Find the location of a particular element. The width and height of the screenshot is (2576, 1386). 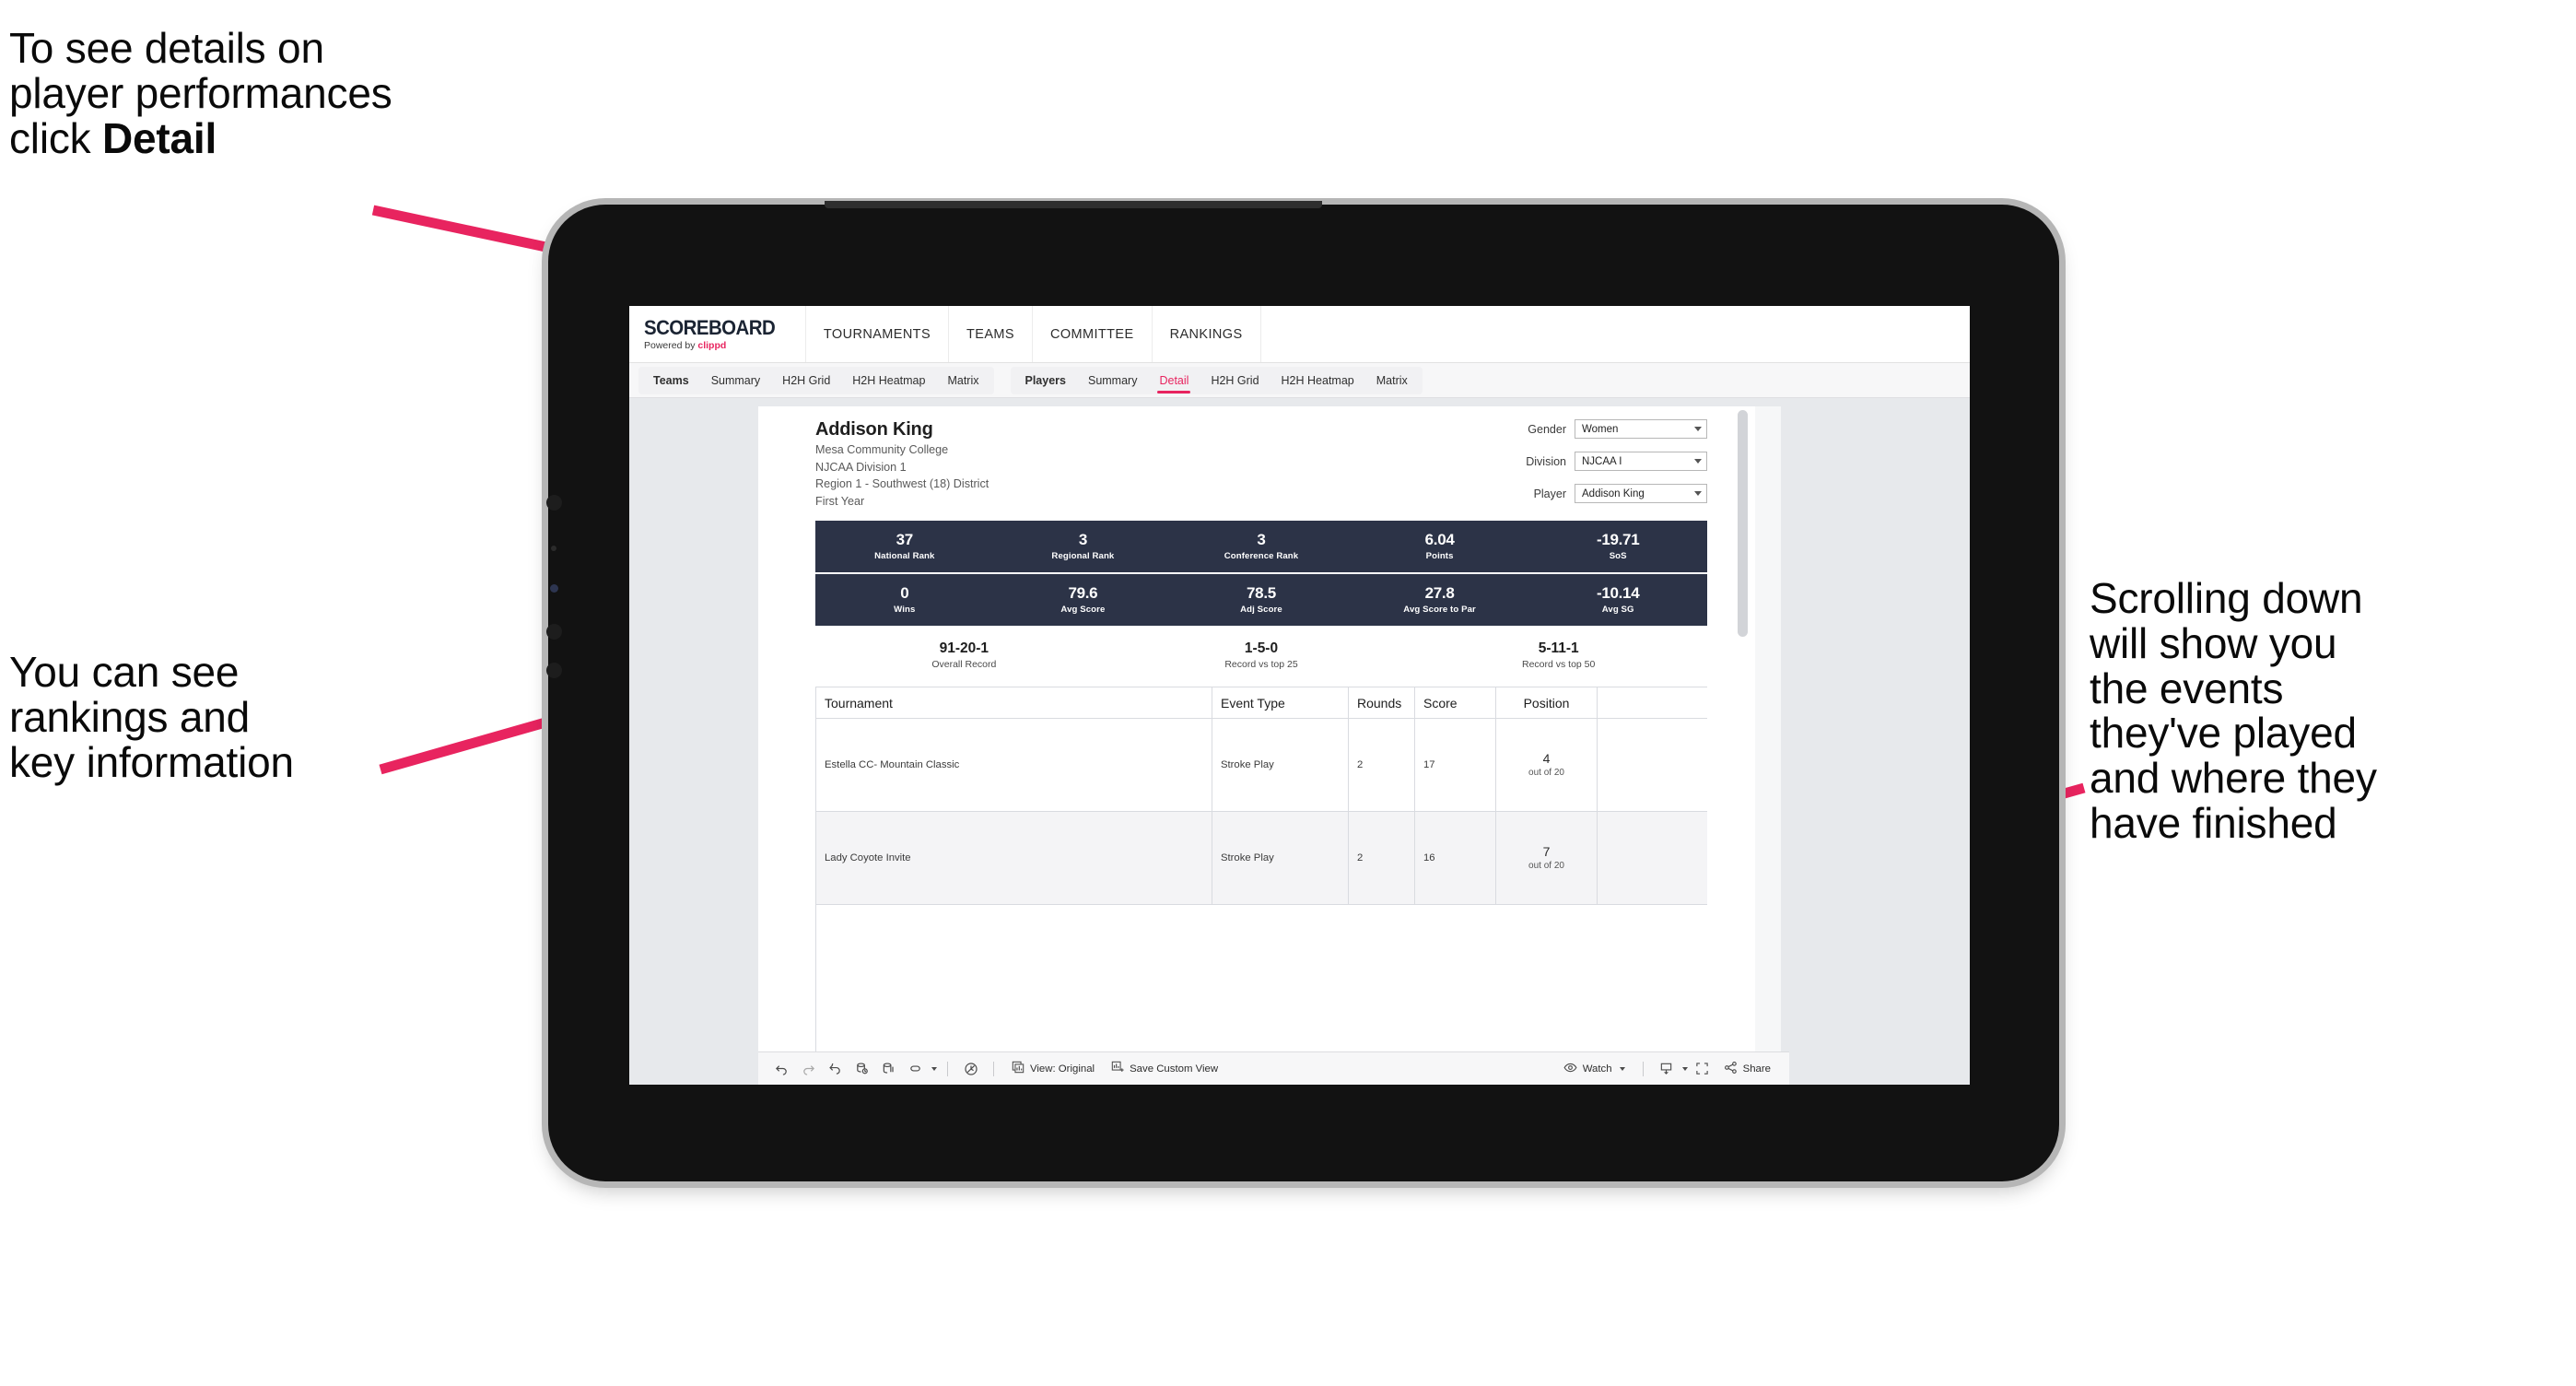

annotation-left: You can see rankings and key information is located at coordinates (151, 717).